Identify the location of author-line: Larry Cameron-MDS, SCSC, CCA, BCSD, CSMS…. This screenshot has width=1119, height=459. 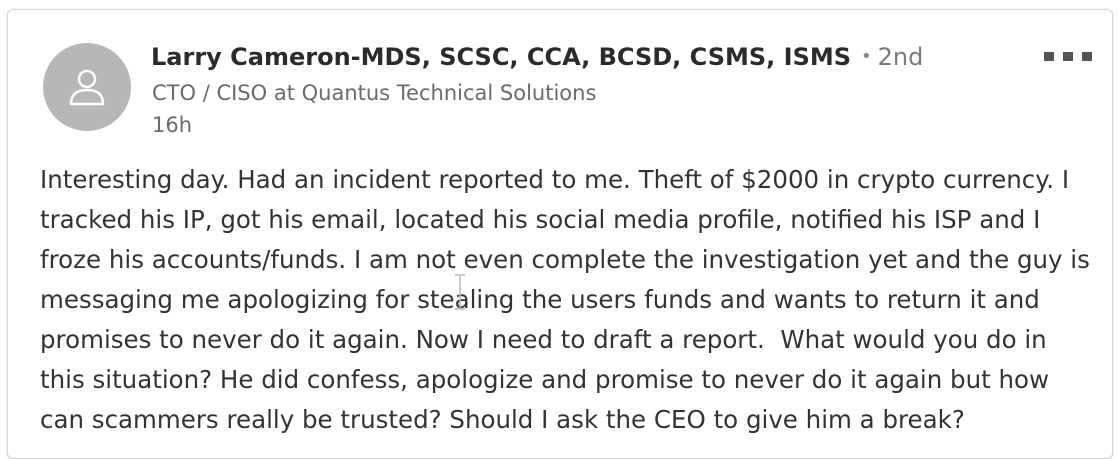
(537, 57).